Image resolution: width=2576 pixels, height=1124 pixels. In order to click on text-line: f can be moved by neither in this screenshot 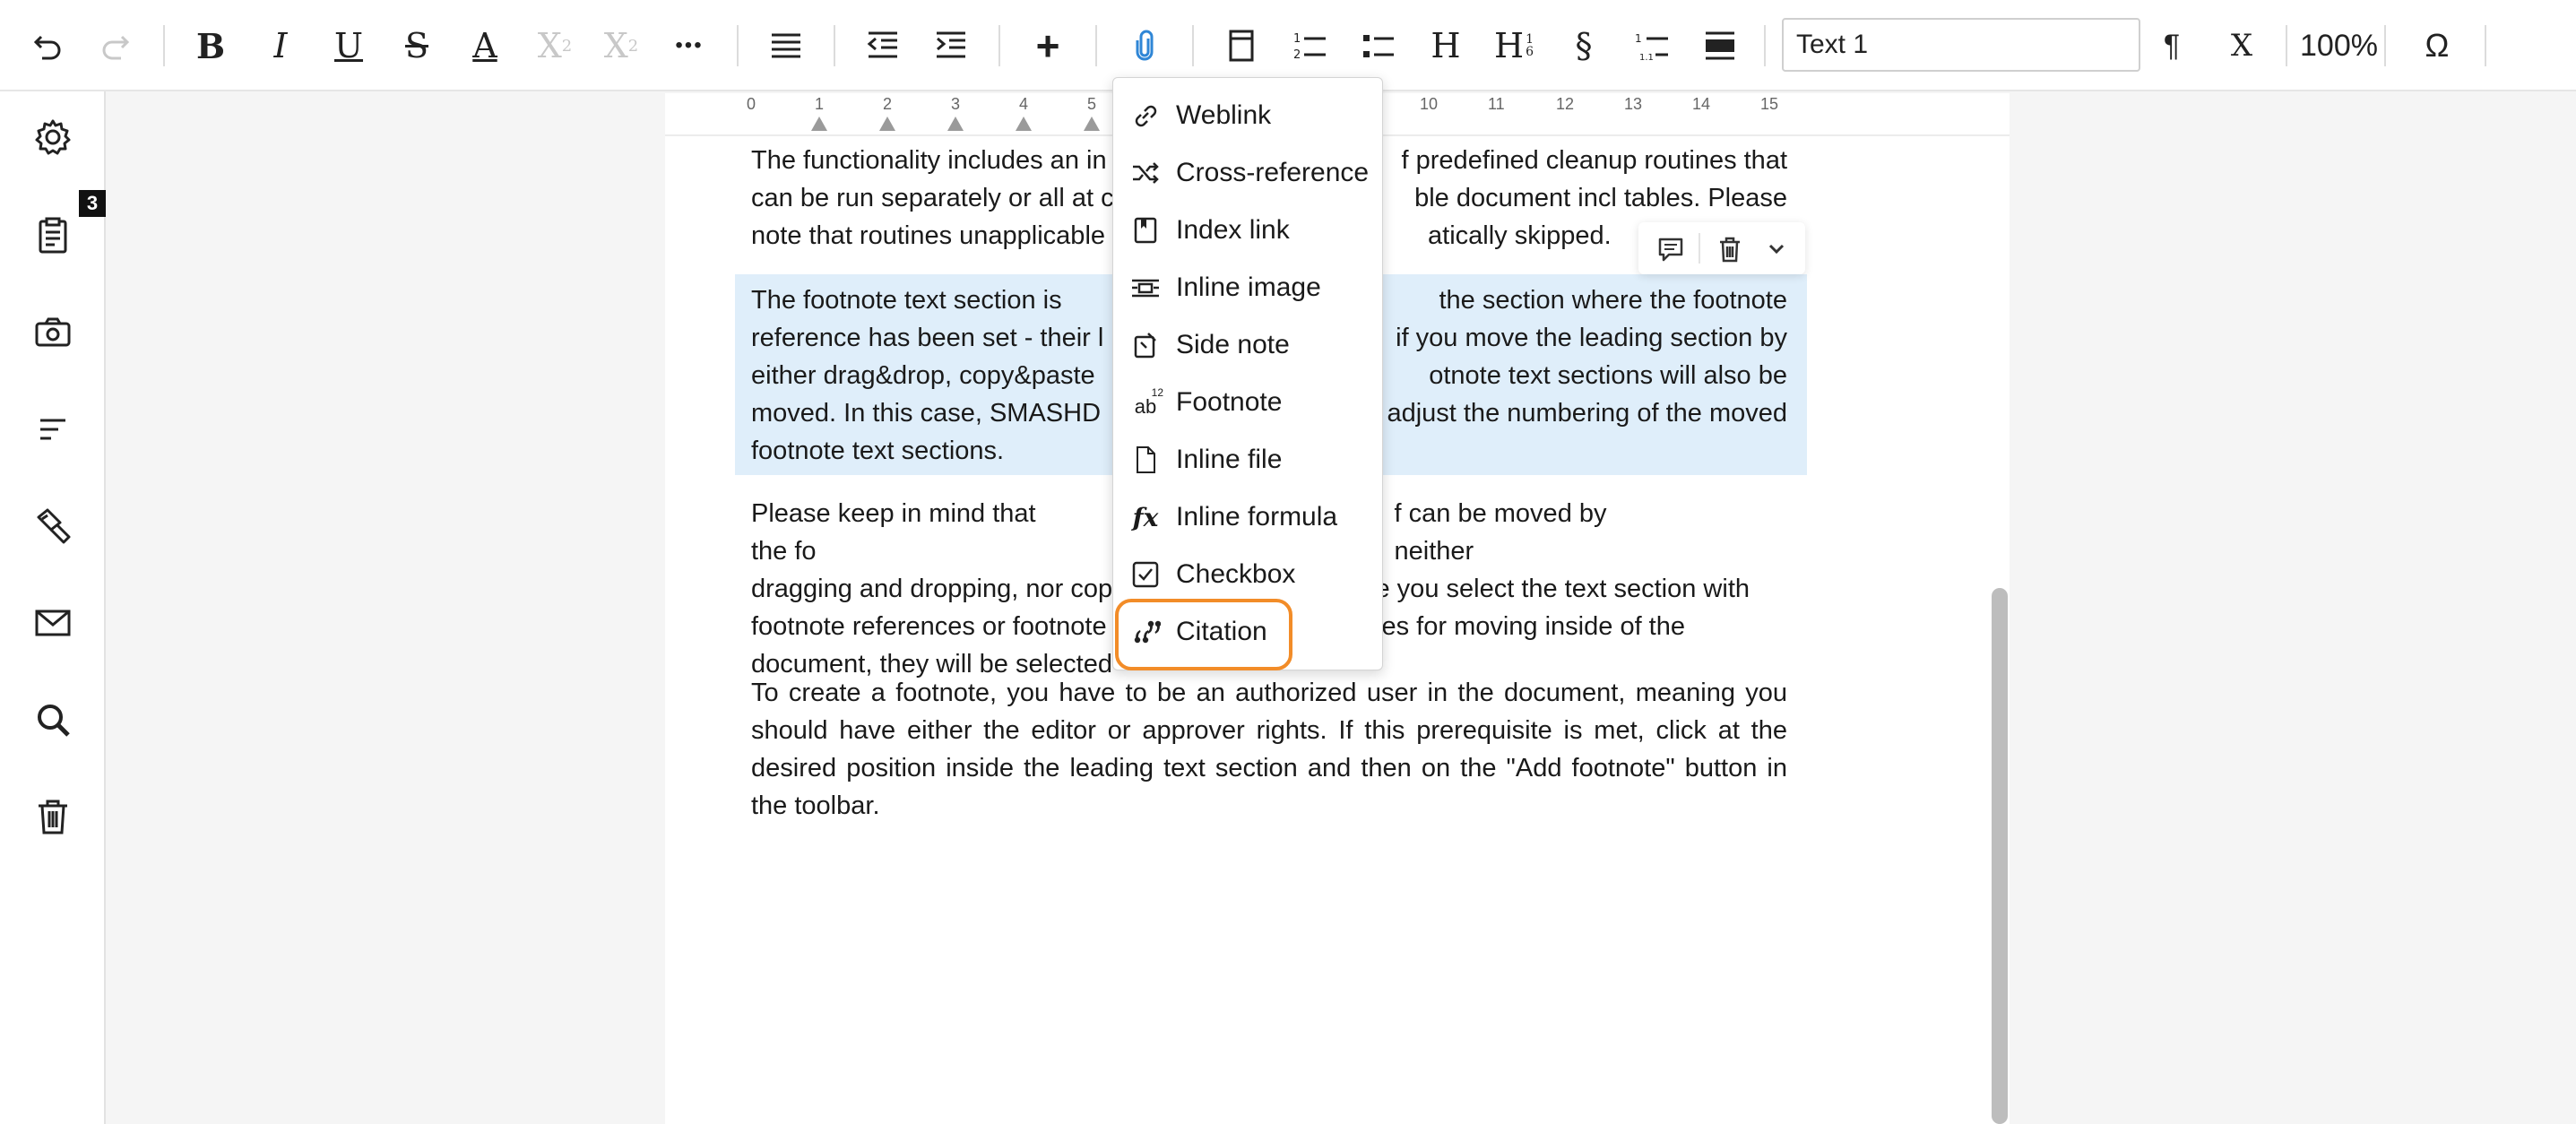, I will do `click(1500, 532)`.